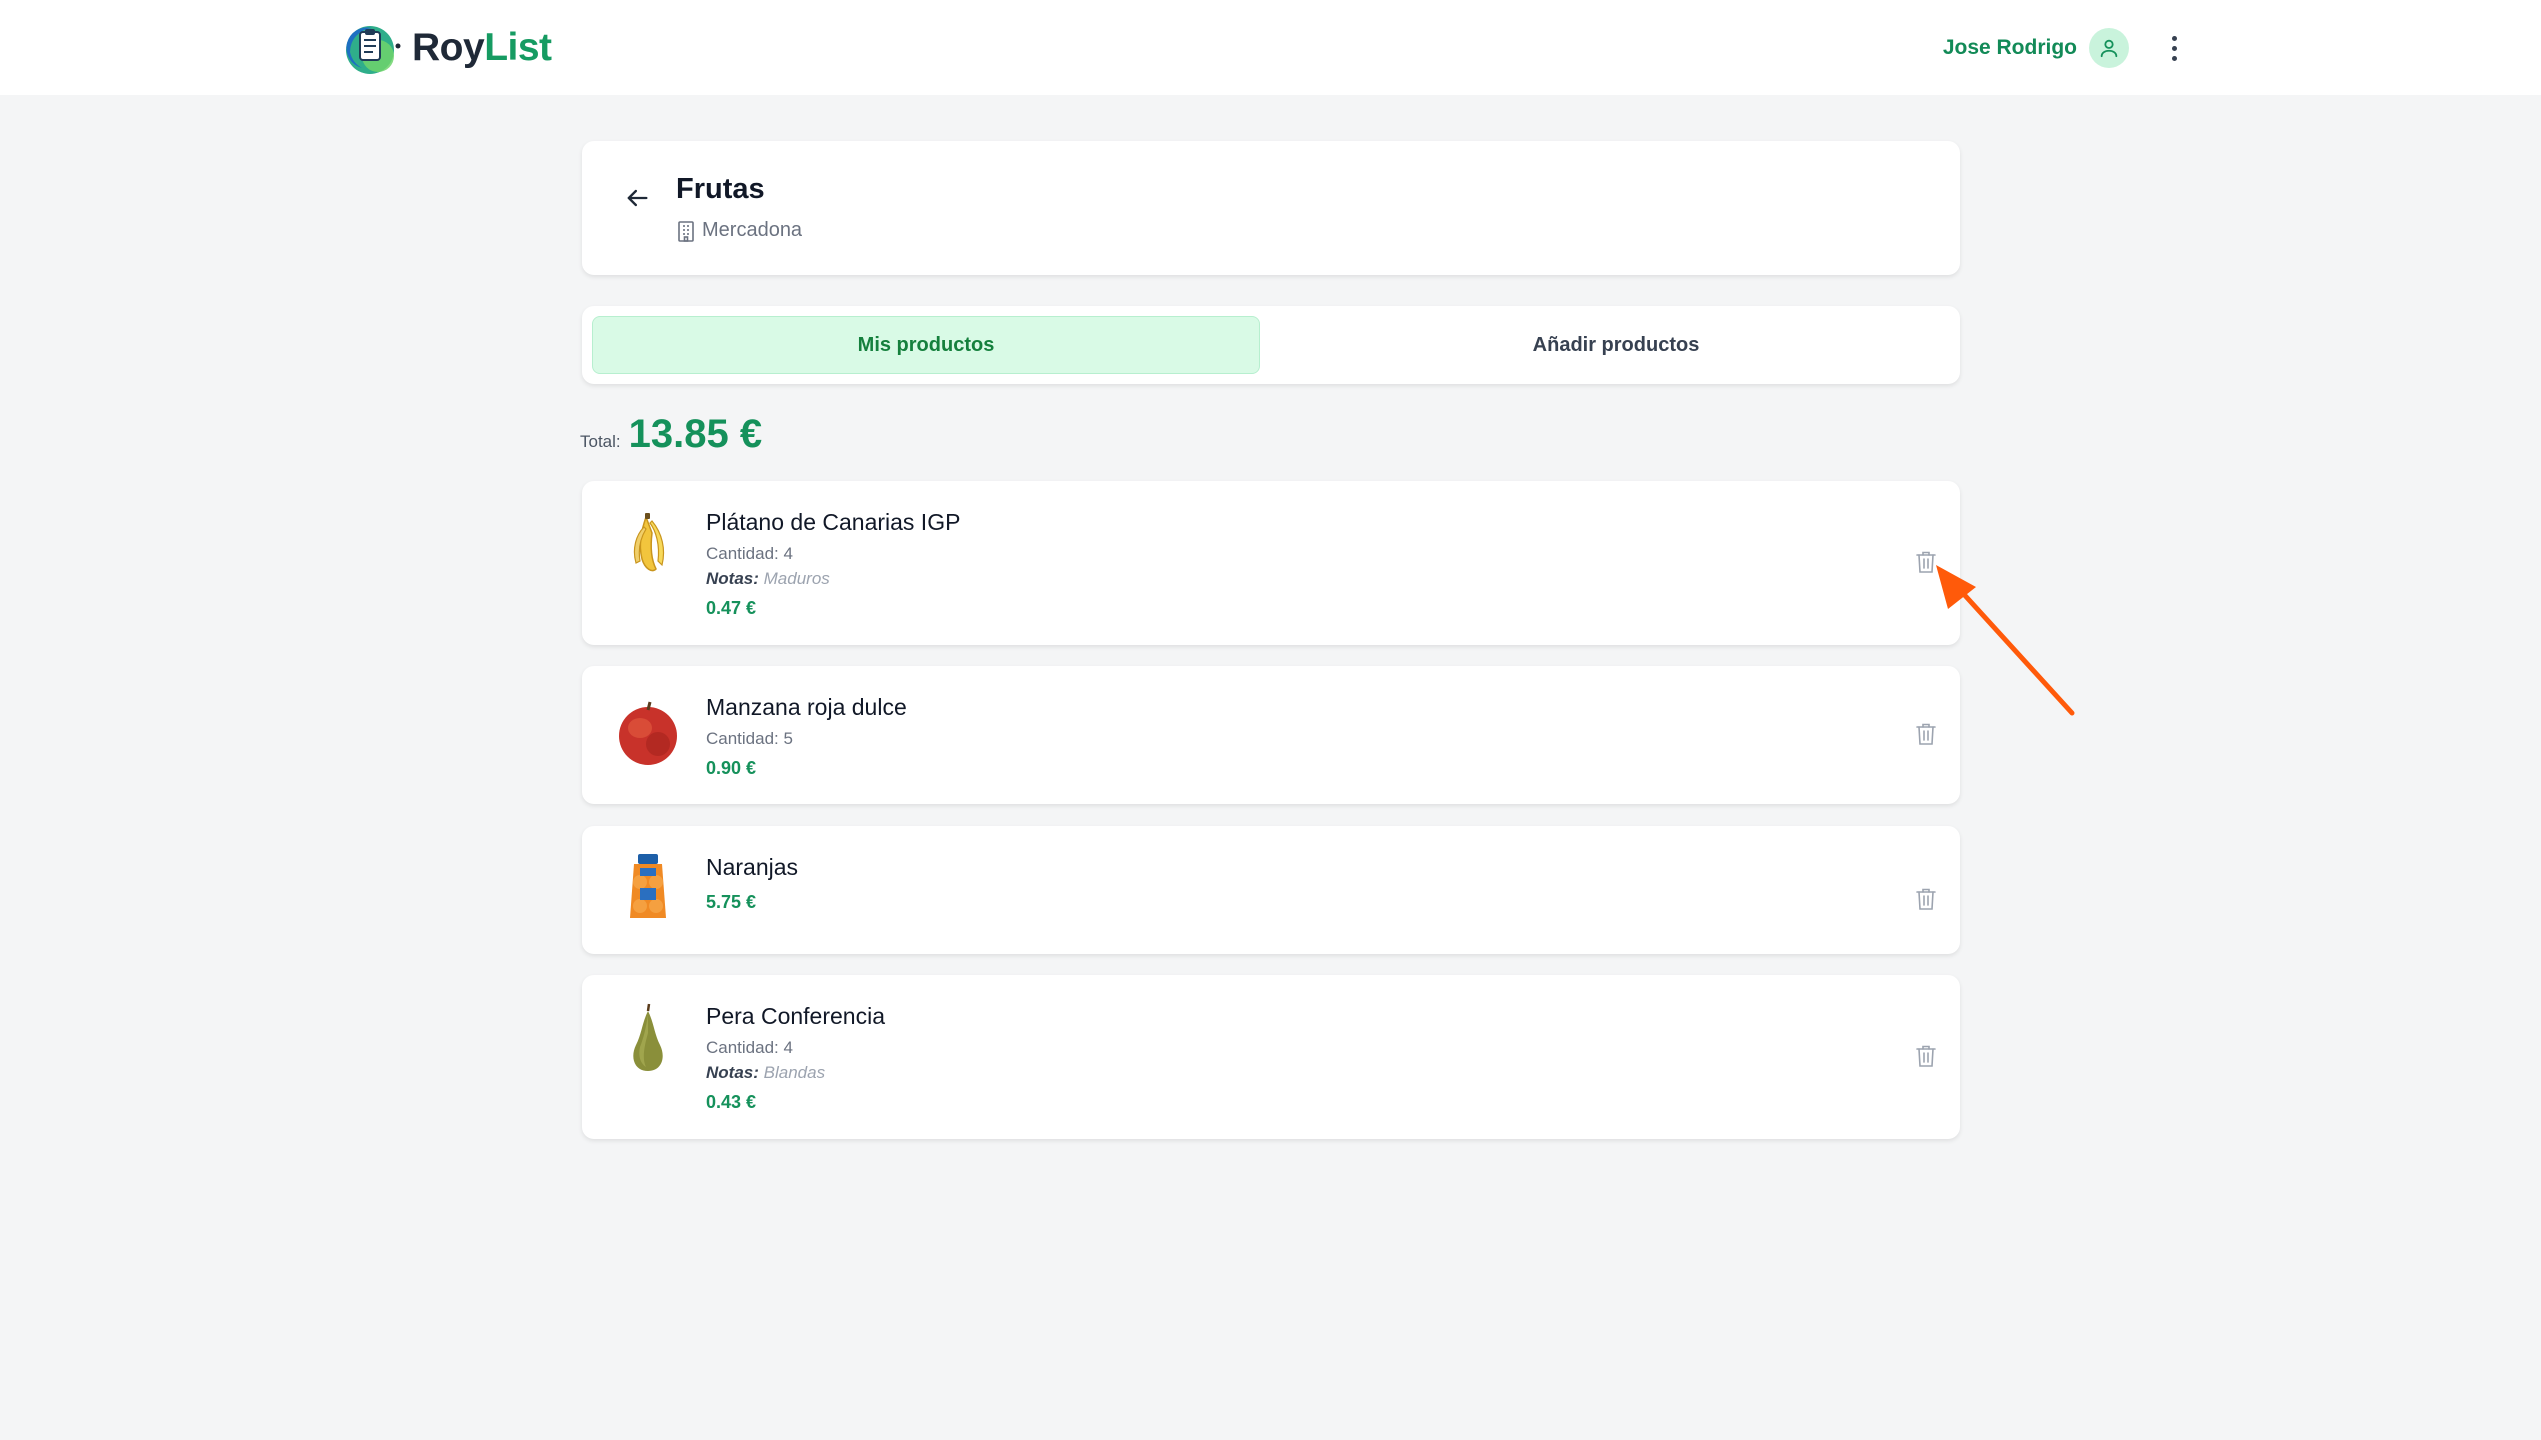  I want to click on tabs-bar: Mis productos Añadir productos, so click(1271, 345).